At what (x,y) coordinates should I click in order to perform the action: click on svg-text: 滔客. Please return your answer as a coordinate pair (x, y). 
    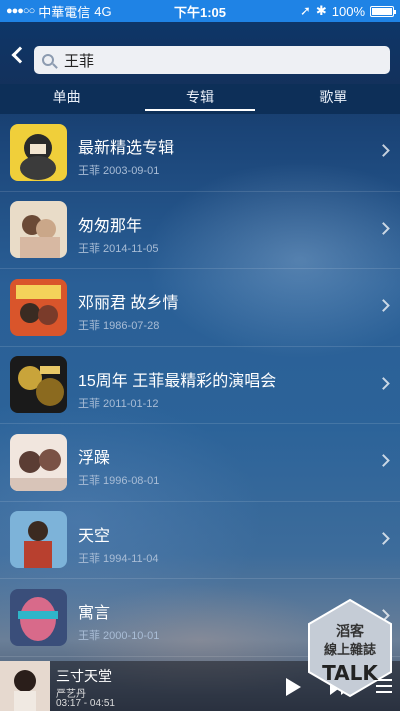
    Looking at the image, I should click on (350, 631).